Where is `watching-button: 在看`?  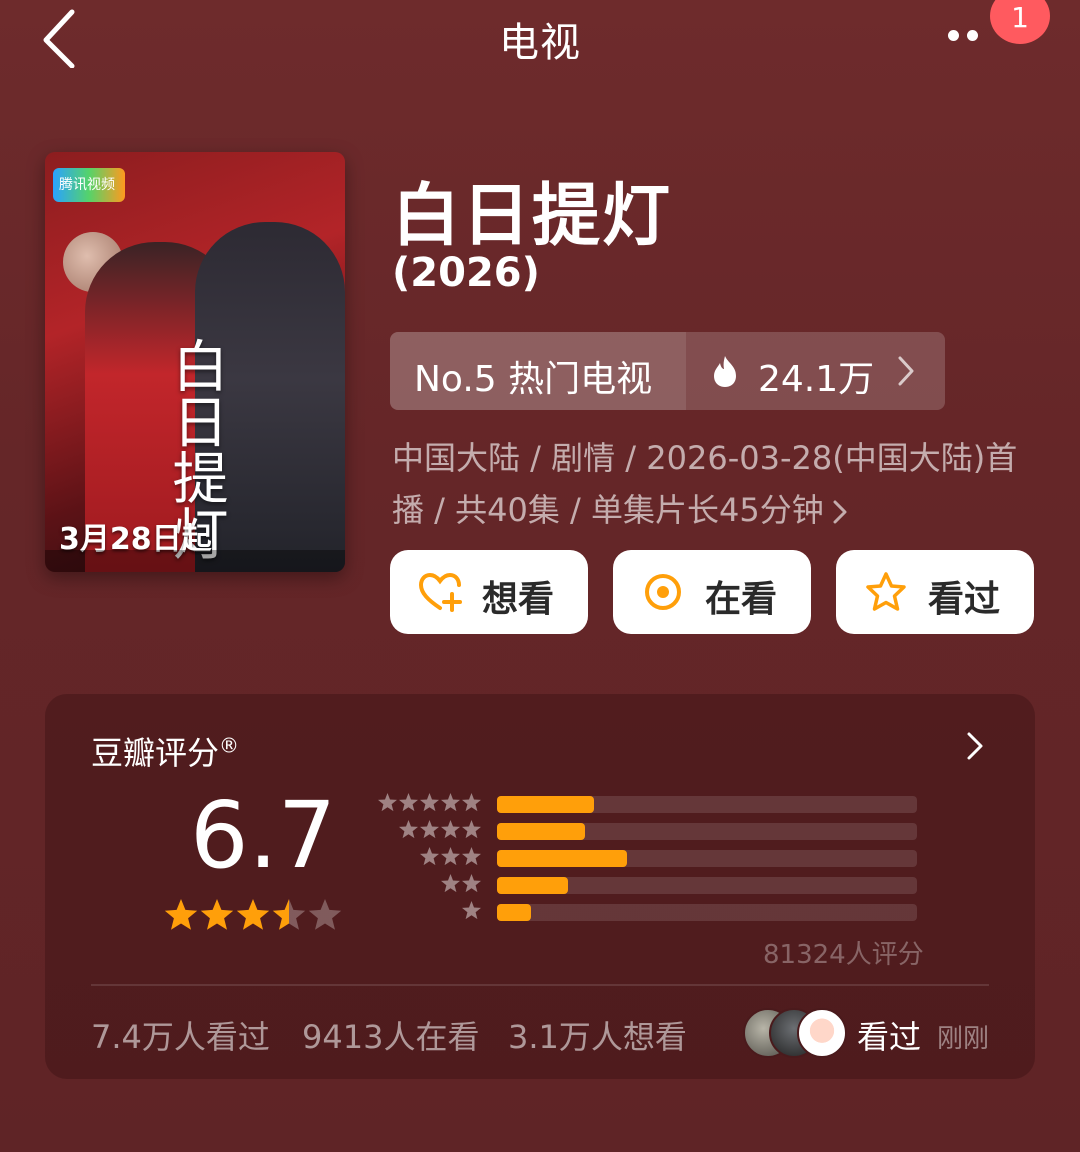
watching-button: 在看 is located at coordinates (712, 592).